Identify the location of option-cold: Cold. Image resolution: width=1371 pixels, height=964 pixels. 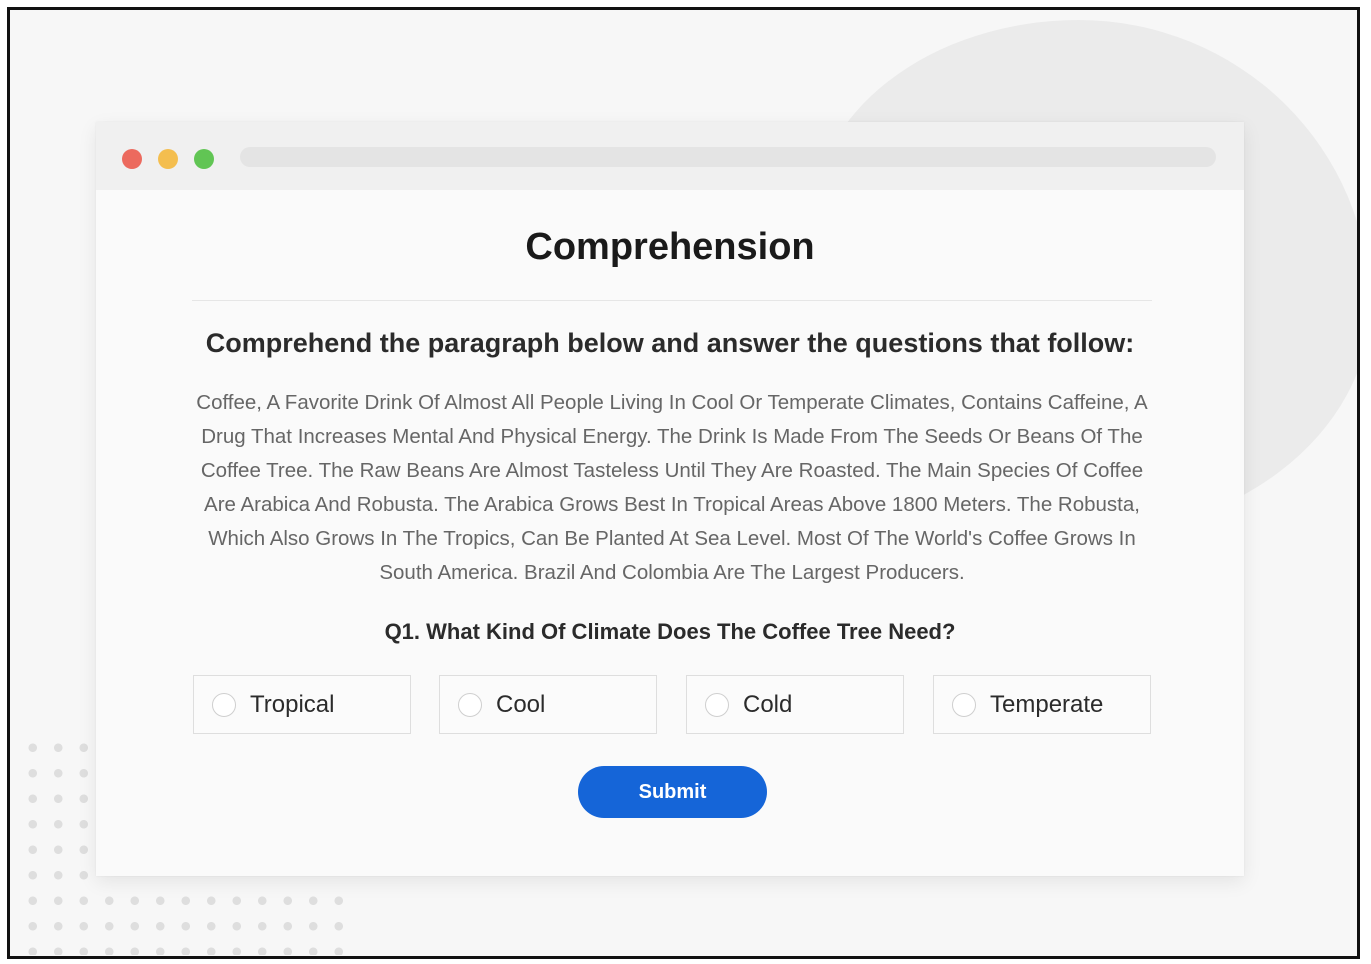
(795, 704).